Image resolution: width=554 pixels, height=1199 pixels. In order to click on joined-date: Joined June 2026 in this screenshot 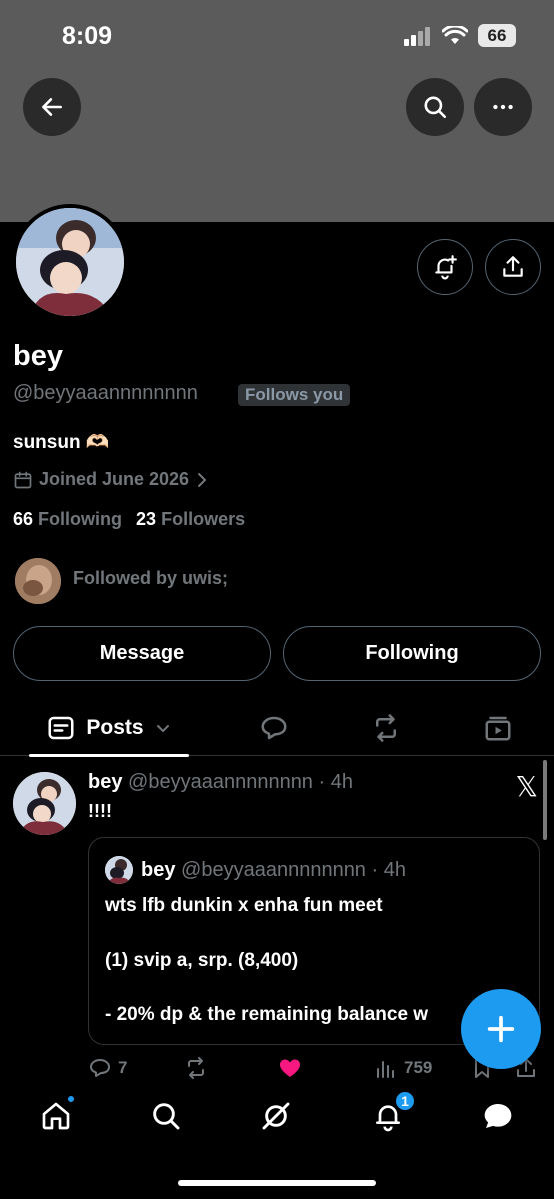, I will do `click(111, 479)`.